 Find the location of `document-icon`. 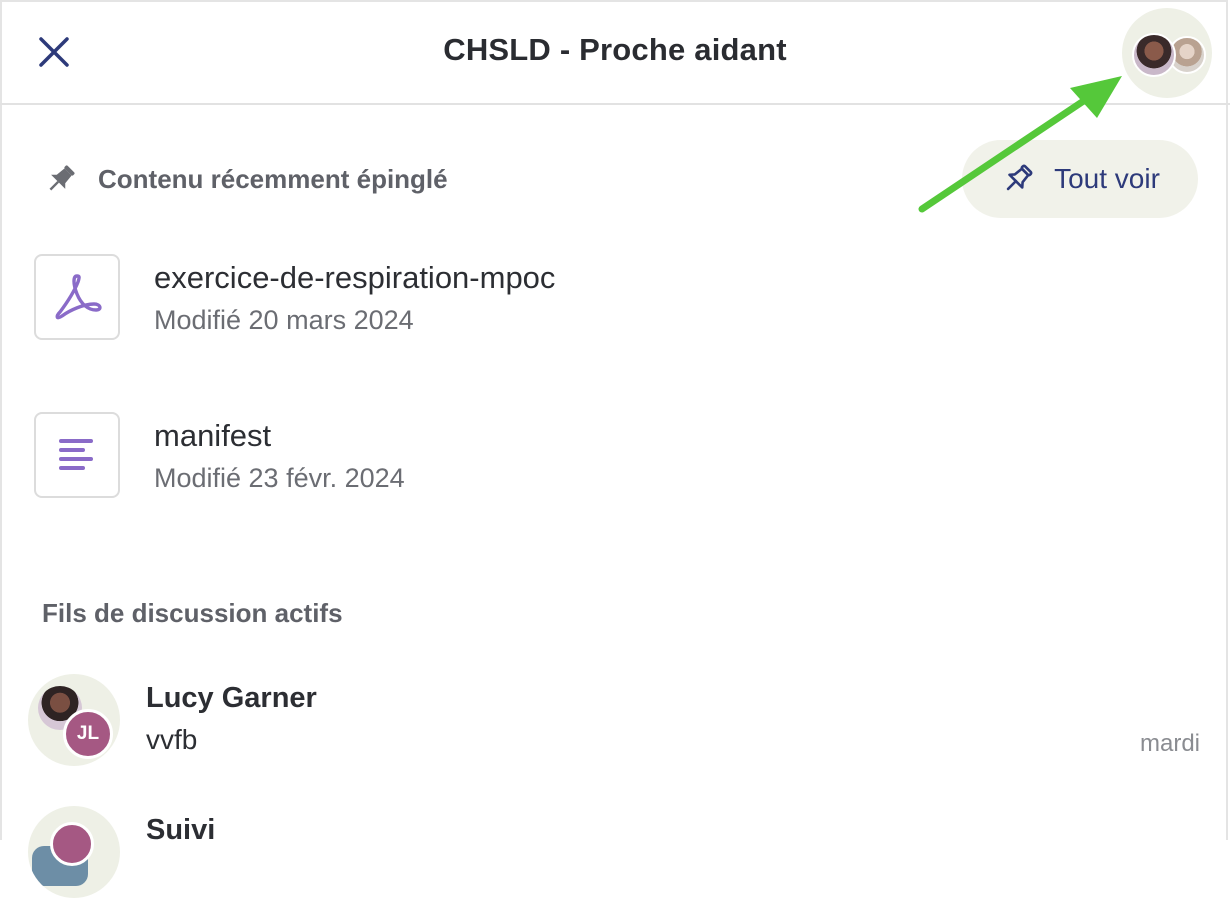

document-icon is located at coordinates (76, 454).